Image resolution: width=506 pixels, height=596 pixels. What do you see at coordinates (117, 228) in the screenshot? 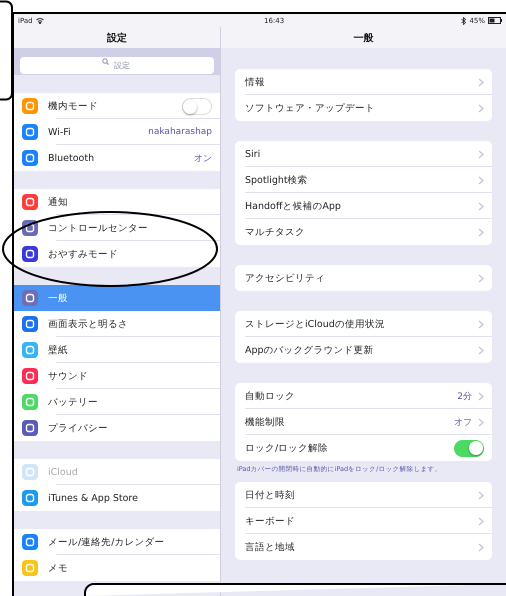
I see `sidebar-item: コントロールセンター` at bounding box center [117, 228].